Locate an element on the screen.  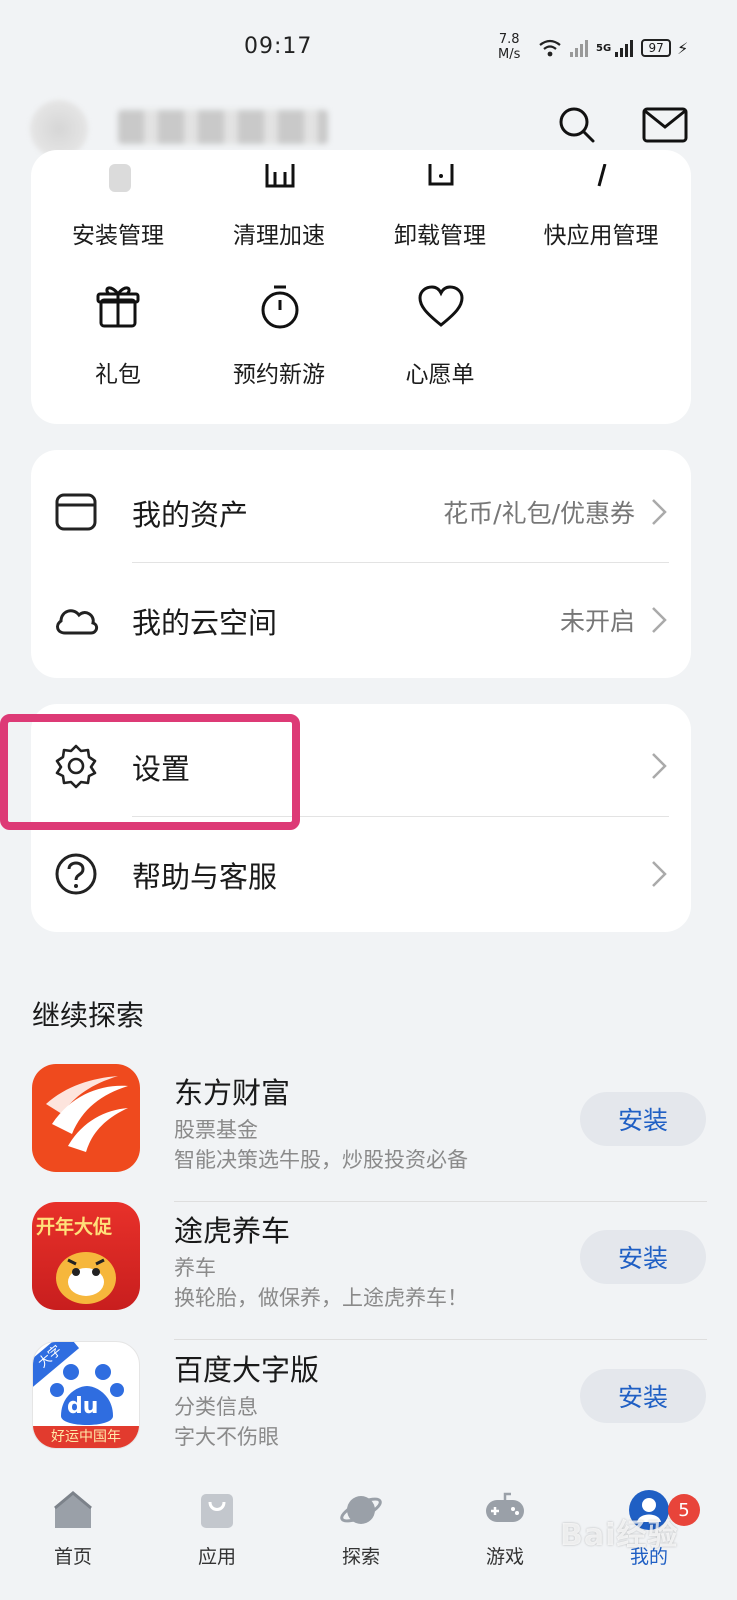
highlight-box is located at coordinates (150, 772).